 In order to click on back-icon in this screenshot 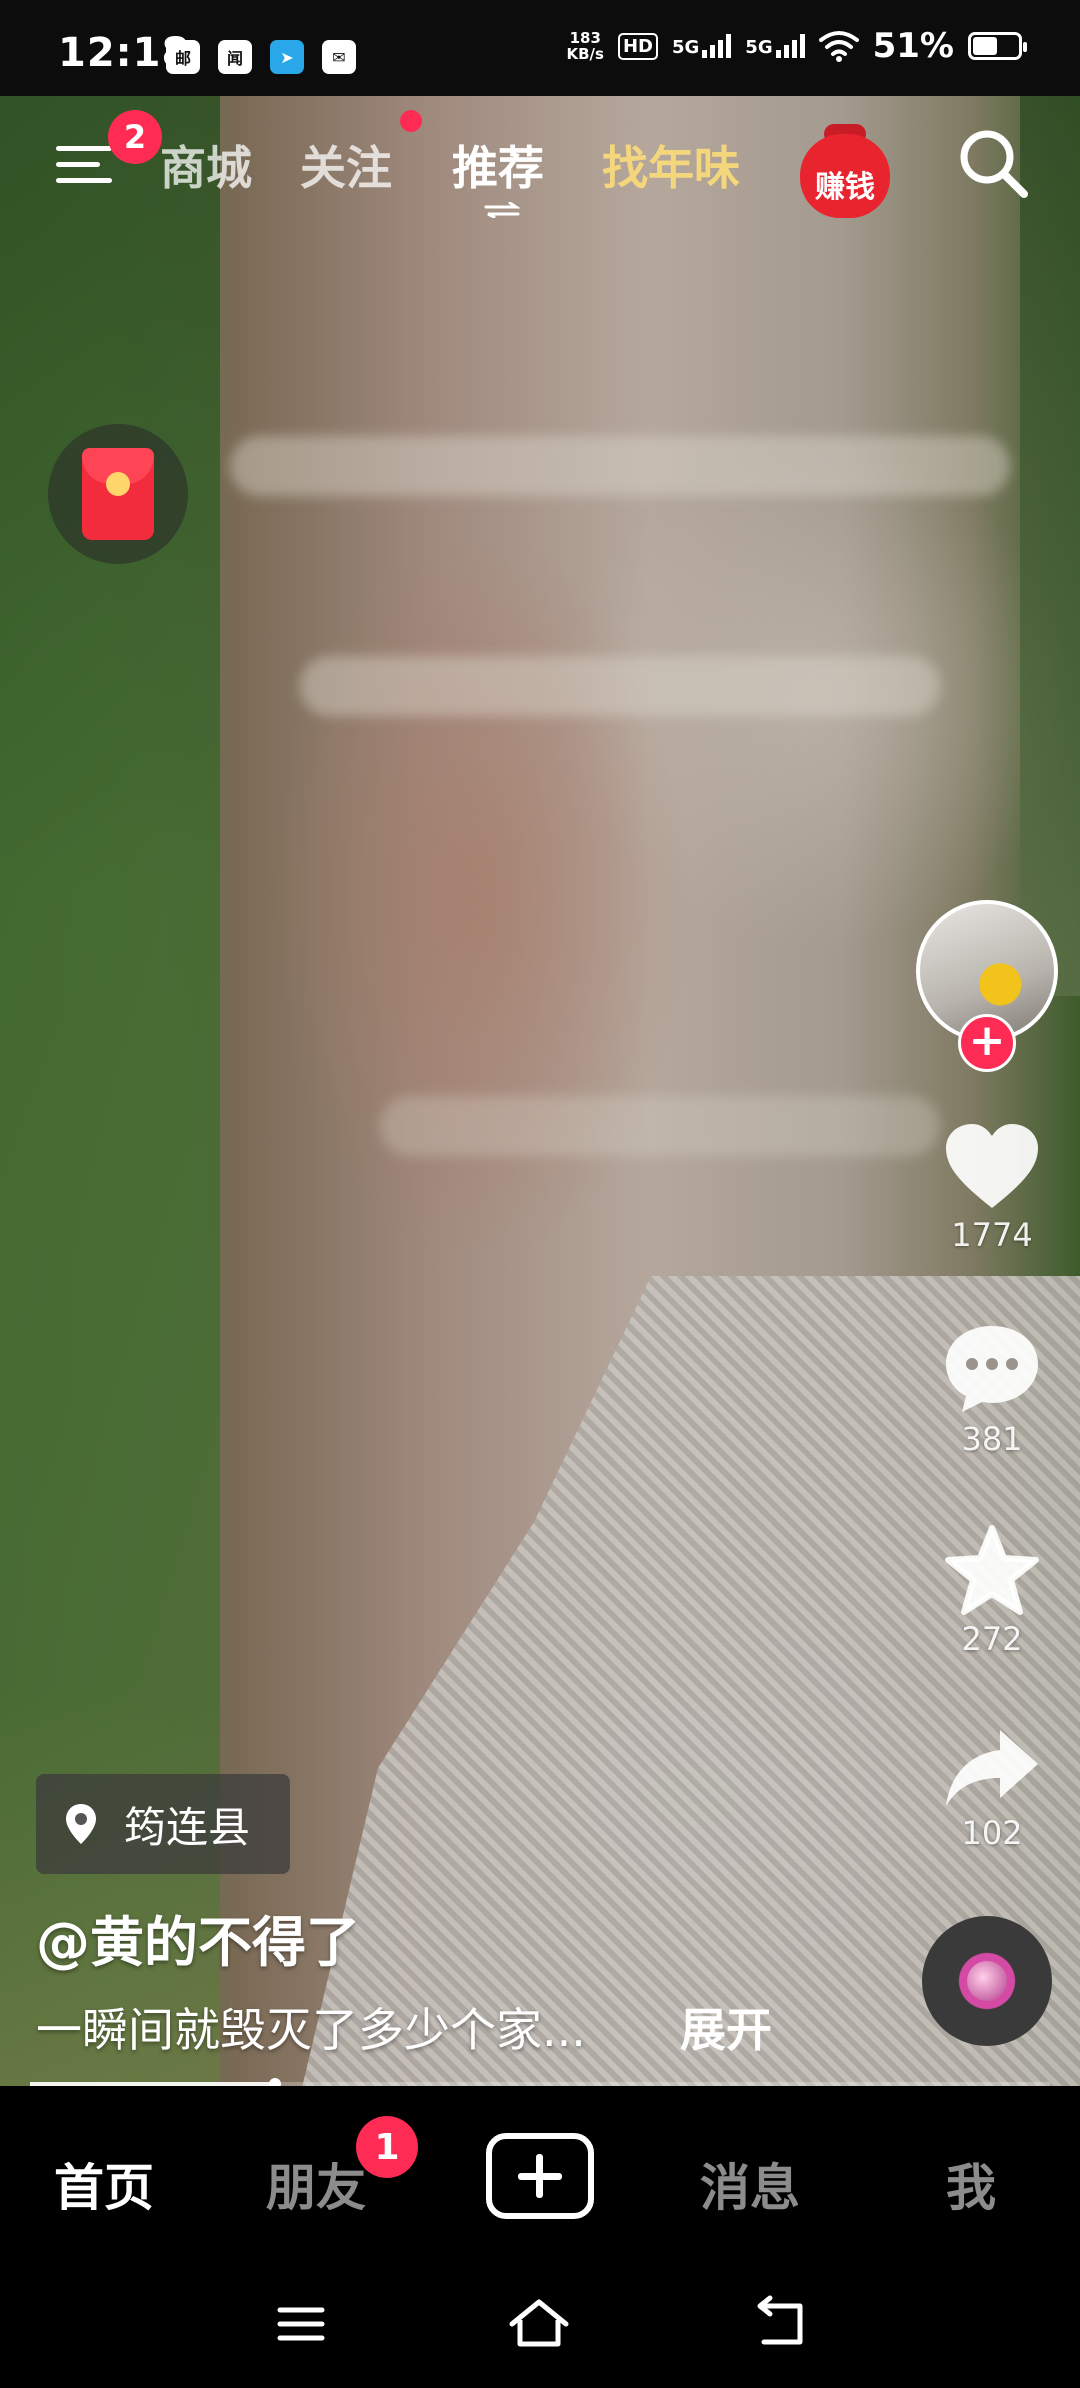, I will do `click(779, 2324)`.